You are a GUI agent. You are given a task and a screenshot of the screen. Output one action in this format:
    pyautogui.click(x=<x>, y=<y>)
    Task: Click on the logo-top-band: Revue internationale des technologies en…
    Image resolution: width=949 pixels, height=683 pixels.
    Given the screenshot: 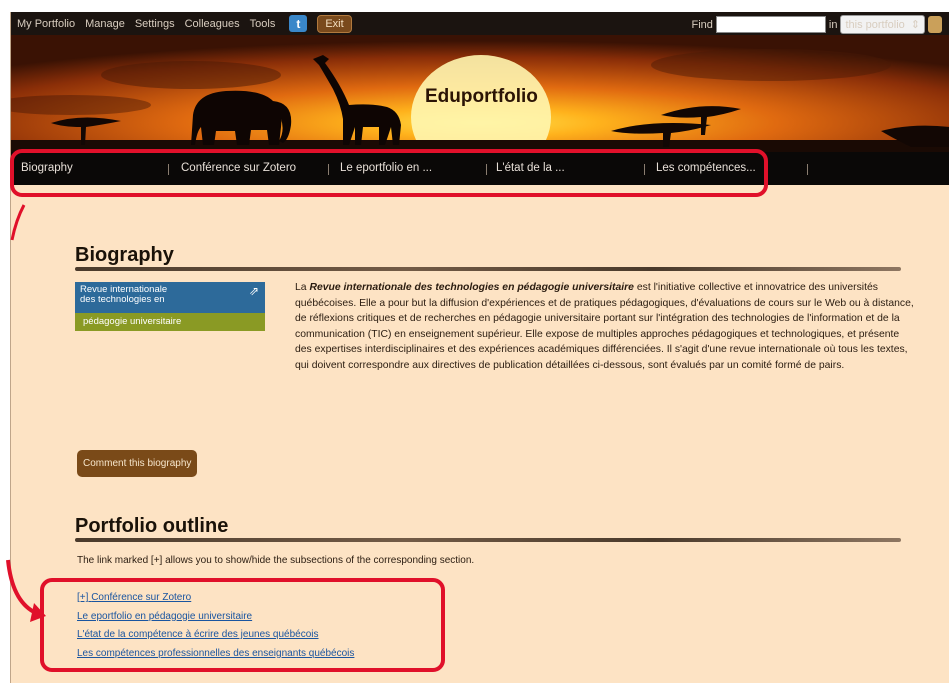 What is the action you would take?
    pyautogui.click(x=170, y=297)
    